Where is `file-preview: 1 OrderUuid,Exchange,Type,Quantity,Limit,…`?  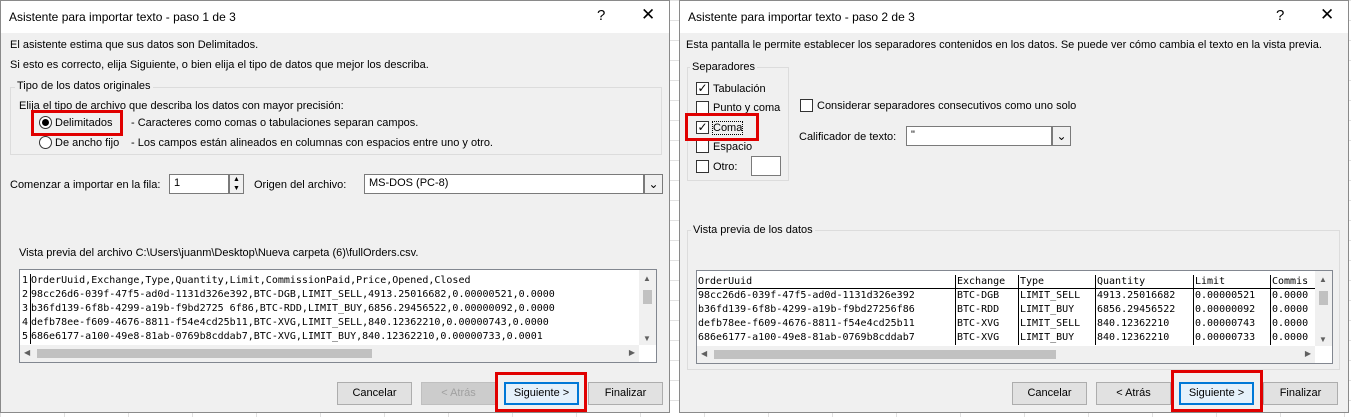 file-preview: 1 OrderUuid,Exchange,Type,Quantity,Limit,… is located at coordinates (338, 316).